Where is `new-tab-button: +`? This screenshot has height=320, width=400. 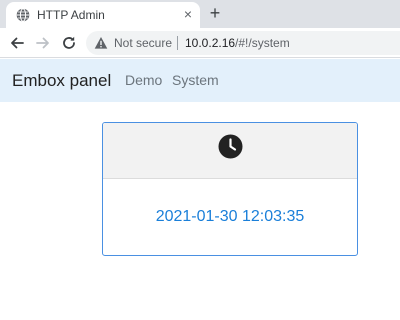 new-tab-button: + is located at coordinates (215, 13).